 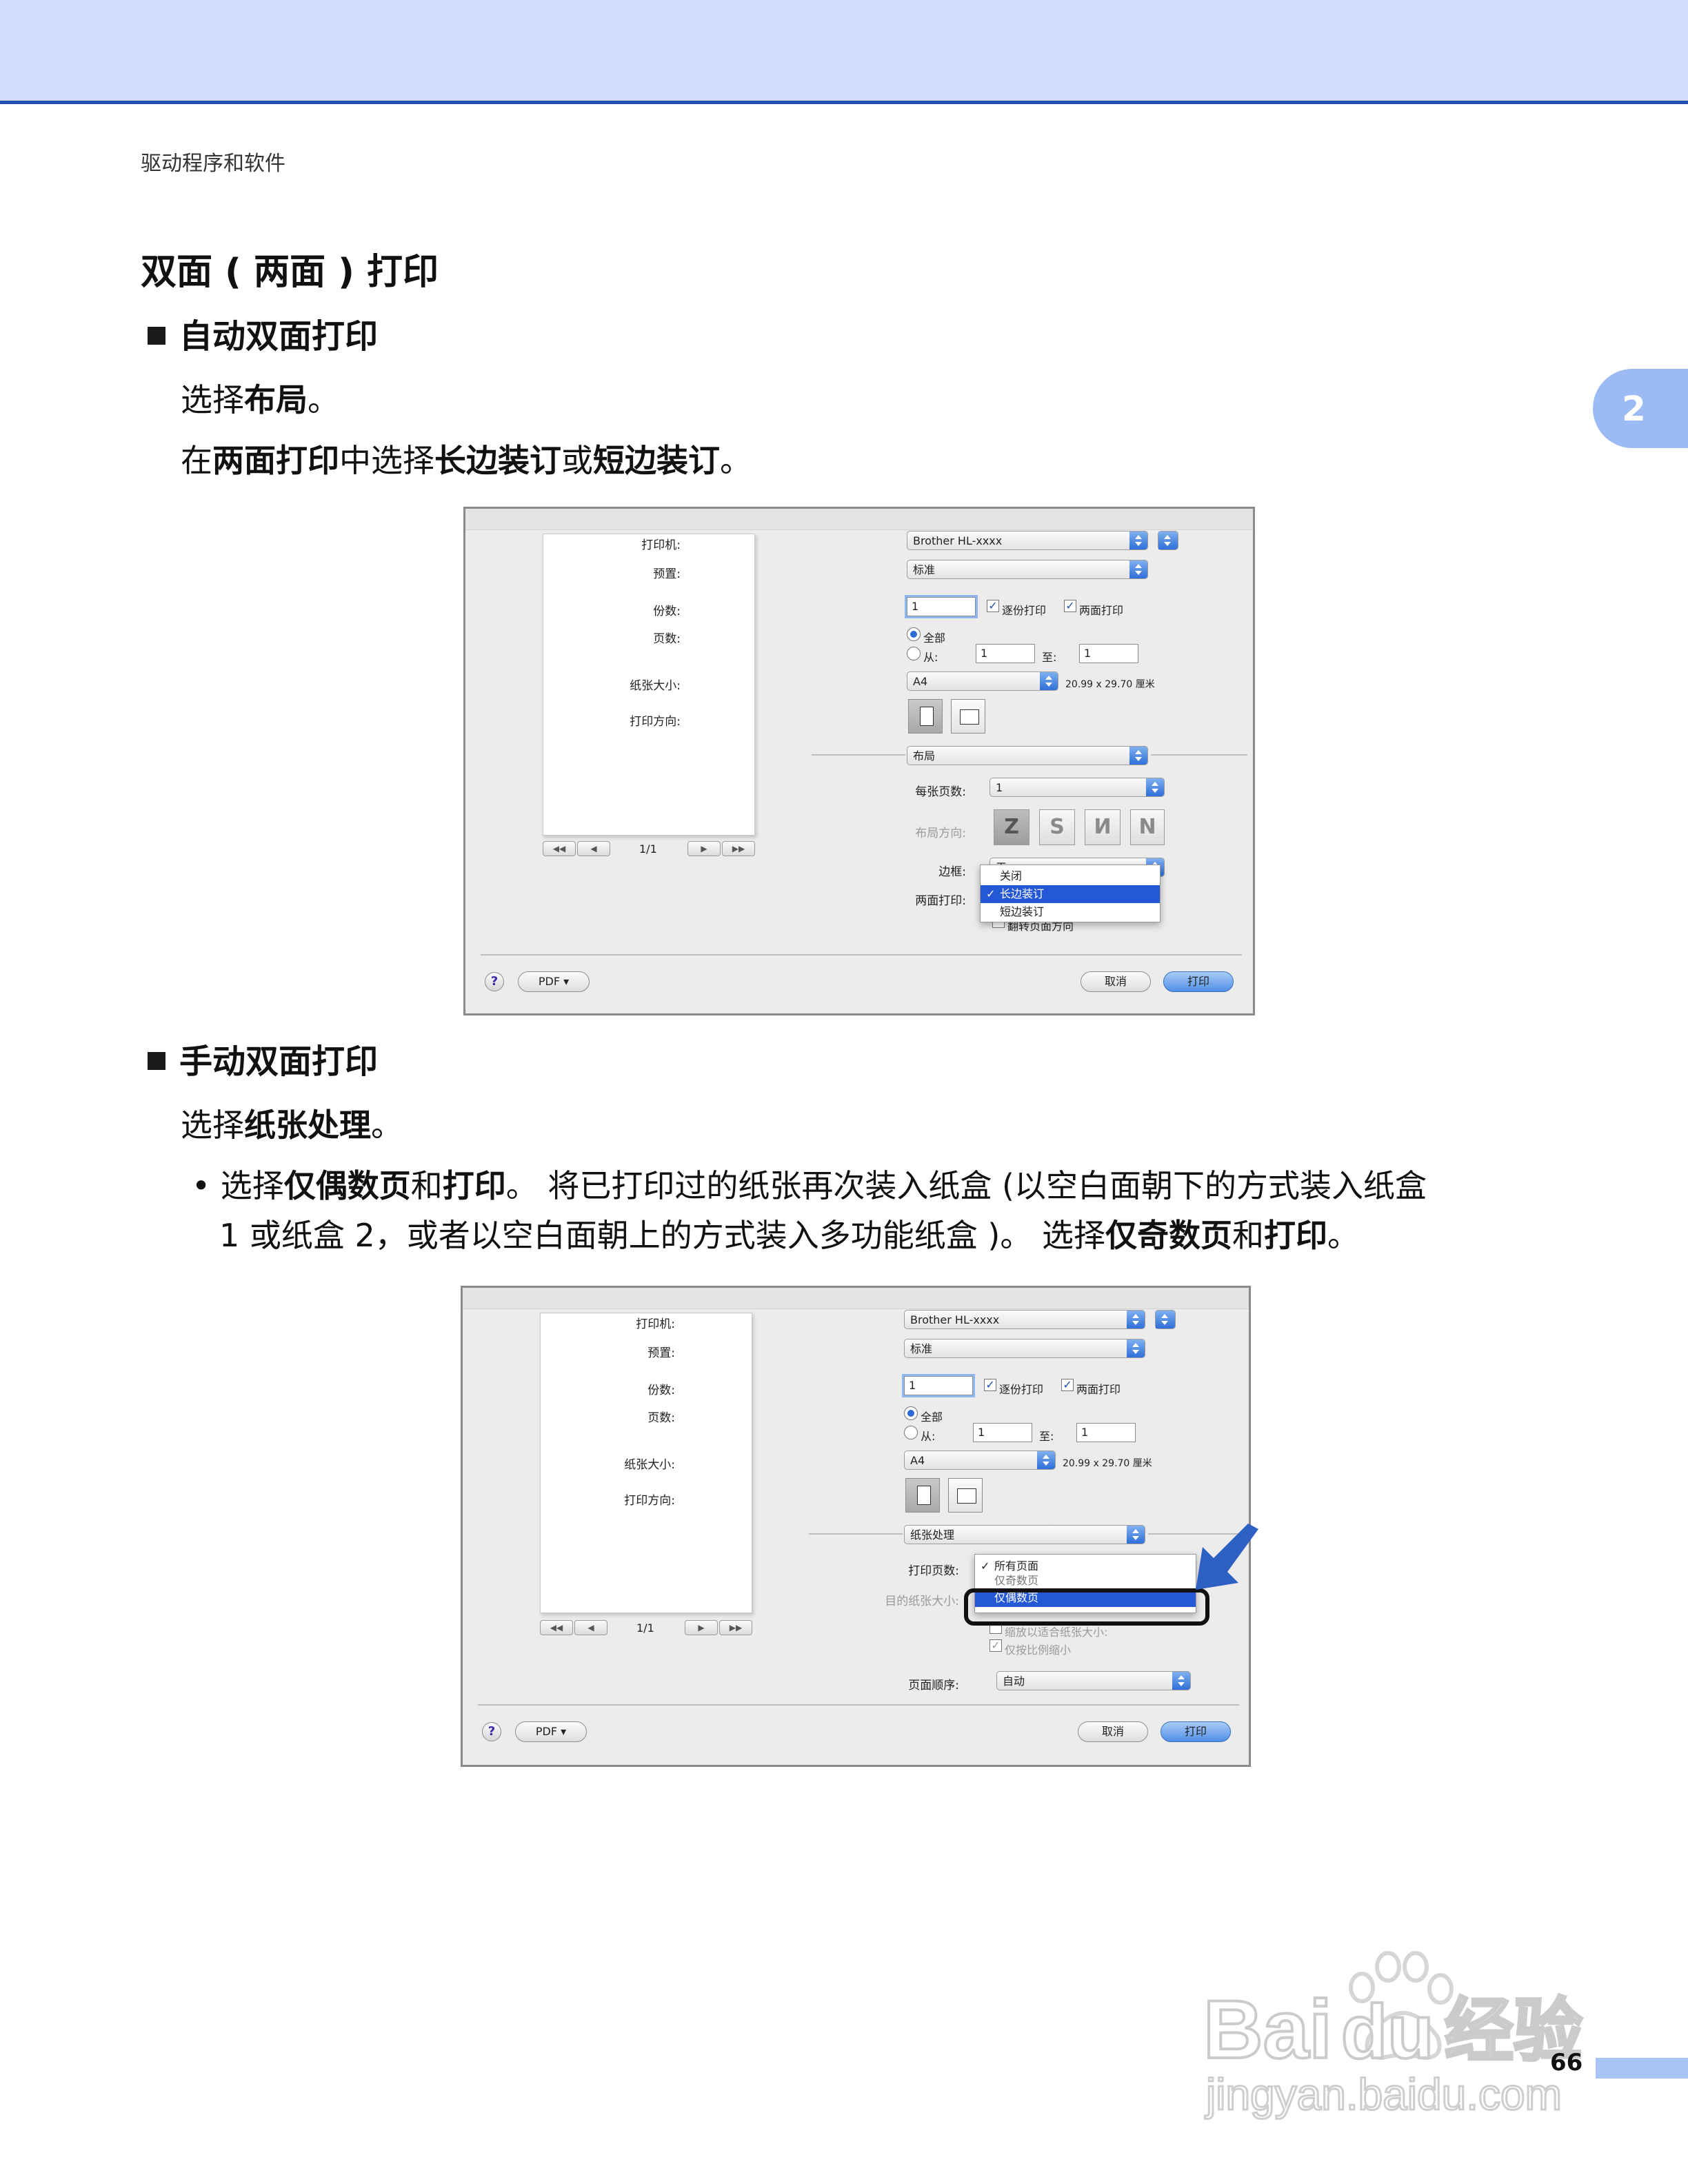 I want to click on baidu-jingyan-watermark-logo: Bai du 经验 jingyan.baidu.com, so click(x=1393, y=2036).